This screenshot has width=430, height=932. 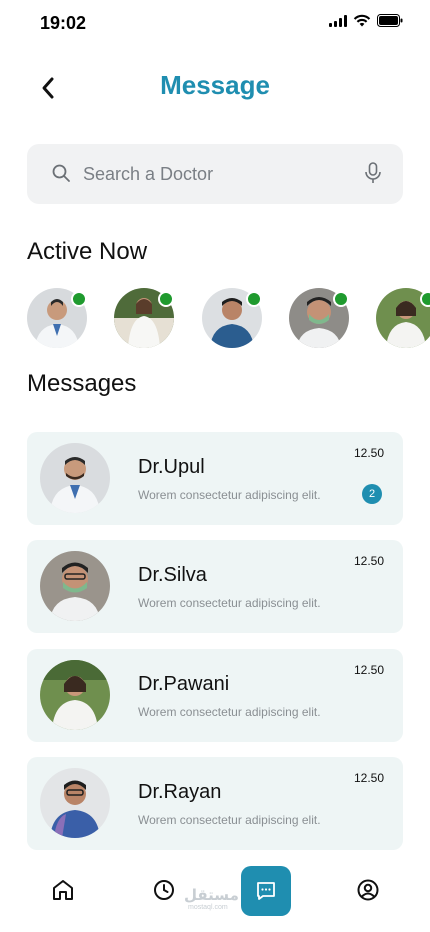 I want to click on messages-title: Messages, so click(x=82, y=383).